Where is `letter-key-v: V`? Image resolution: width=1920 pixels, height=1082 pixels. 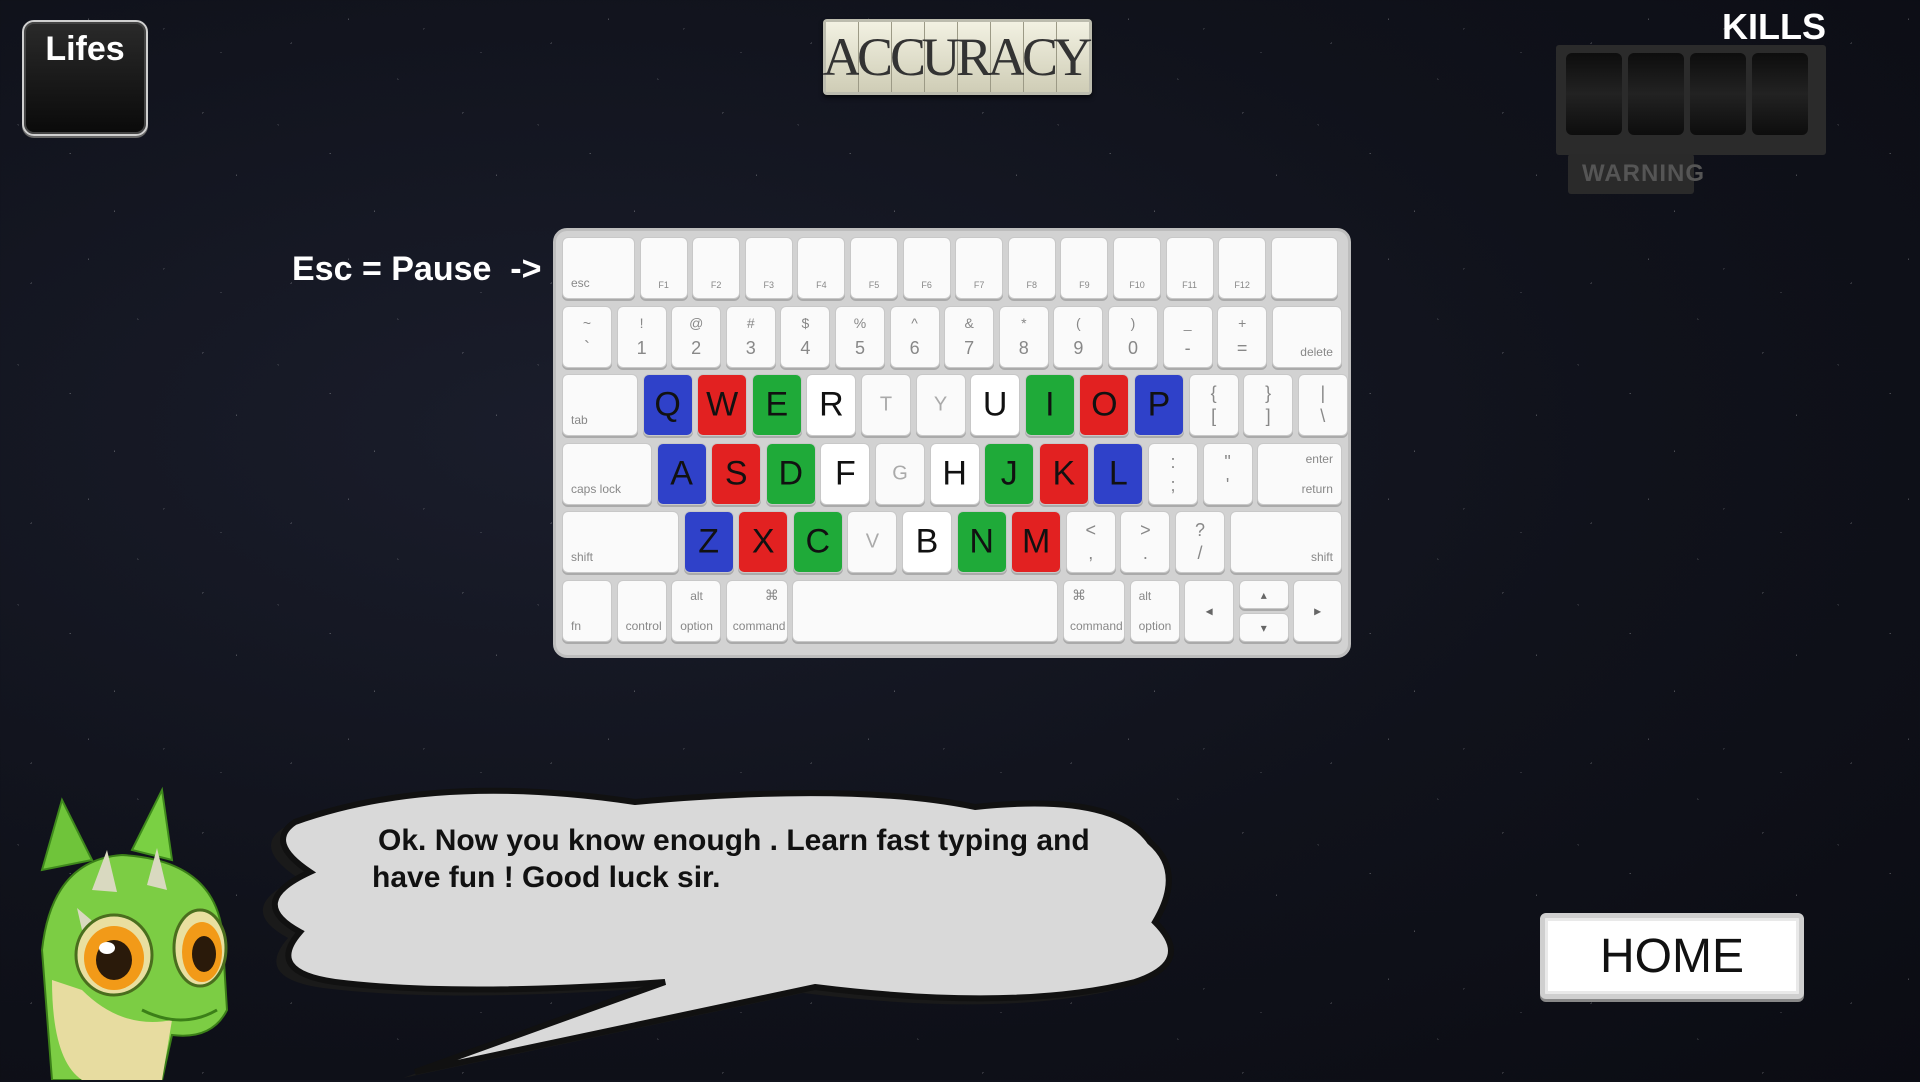 letter-key-v: V is located at coordinates (872, 542).